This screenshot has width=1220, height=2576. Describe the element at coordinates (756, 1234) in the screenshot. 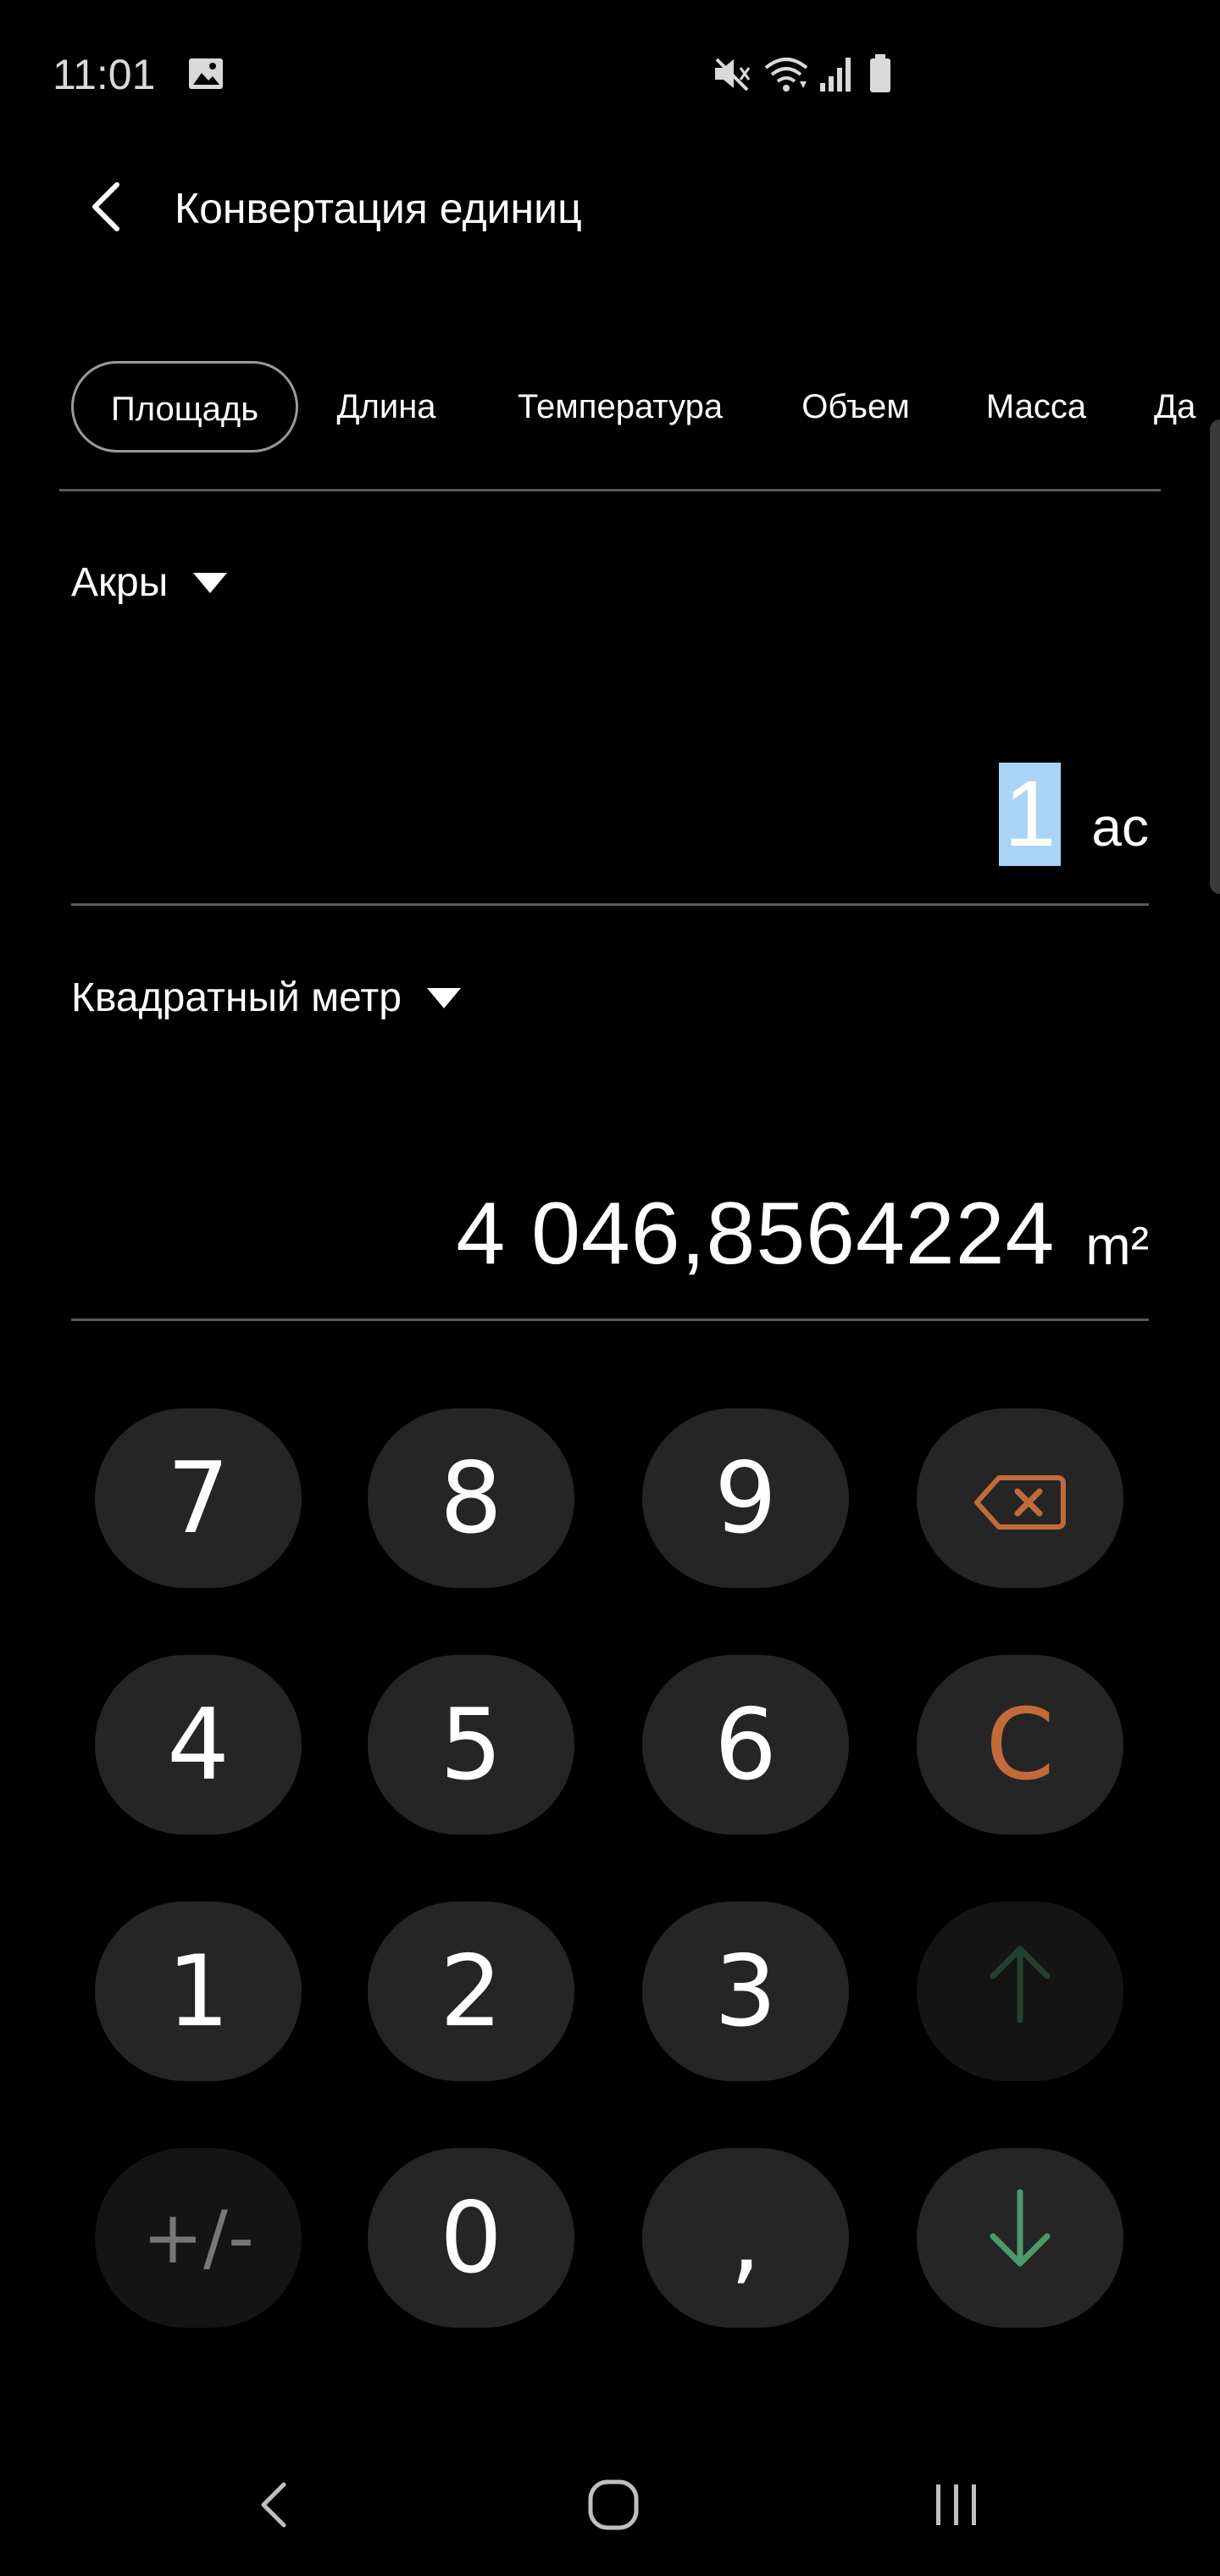

I see `to-value-output: 4 046,8564224` at that location.